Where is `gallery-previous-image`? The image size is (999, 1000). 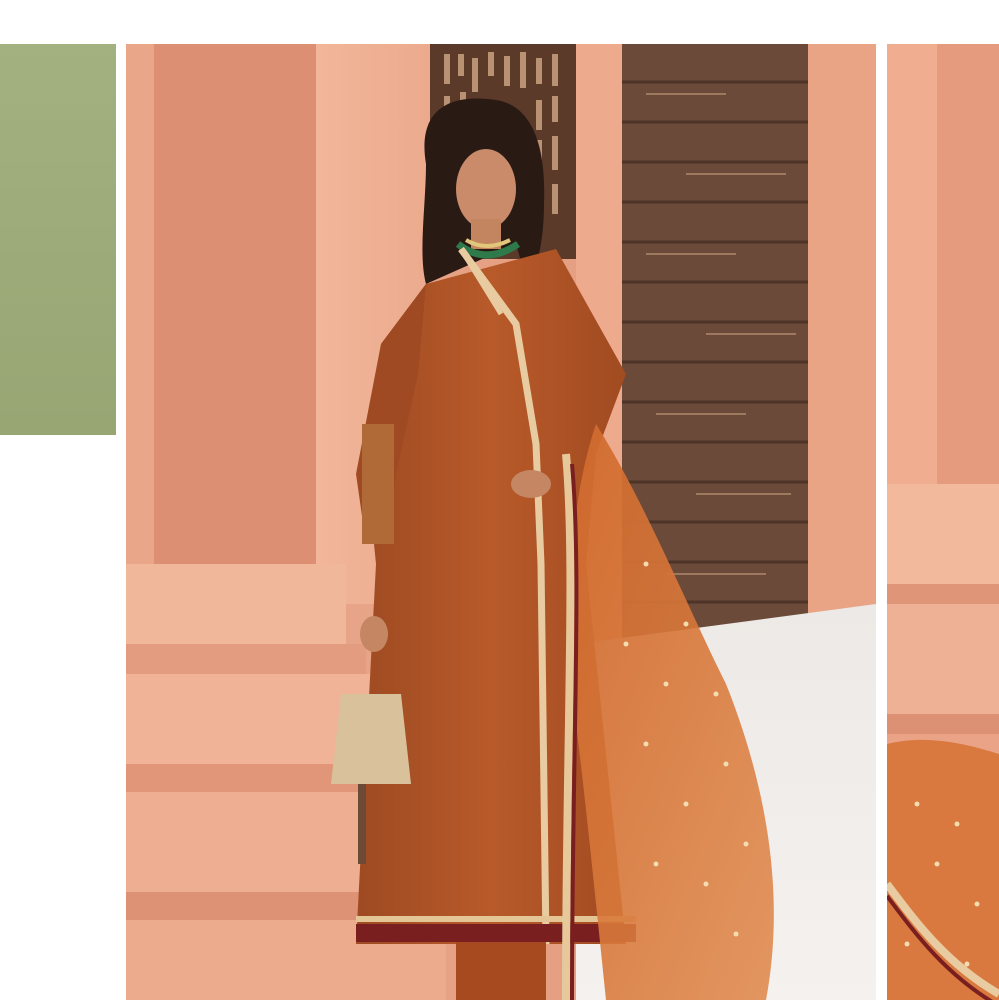 gallery-previous-image is located at coordinates (58, 239).